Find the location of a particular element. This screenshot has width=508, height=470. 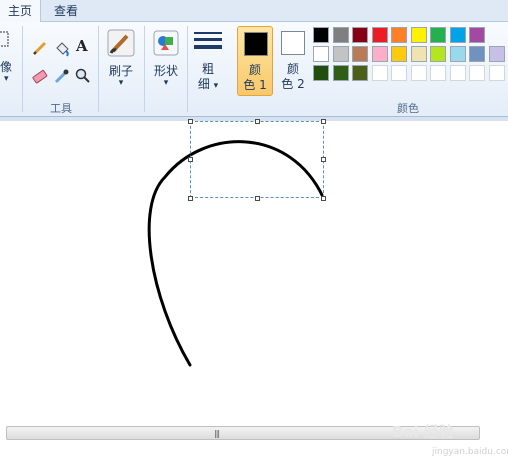

shapes-label: 形状 is located at coordinates (165, 71).